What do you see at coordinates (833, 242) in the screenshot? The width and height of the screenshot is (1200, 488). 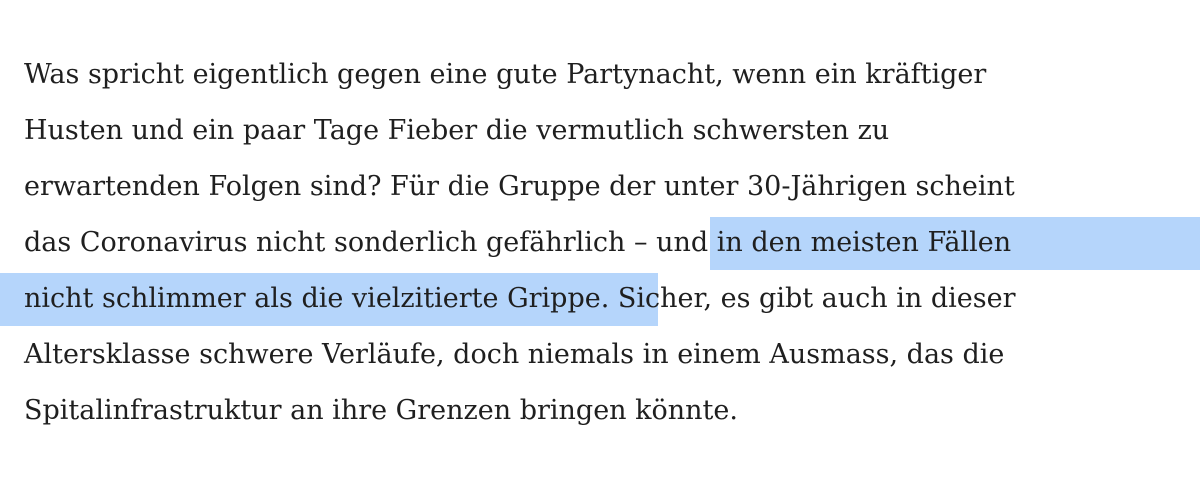 I see `selected-text: und in den meisten Fällen` at bounding box center [833, 242].